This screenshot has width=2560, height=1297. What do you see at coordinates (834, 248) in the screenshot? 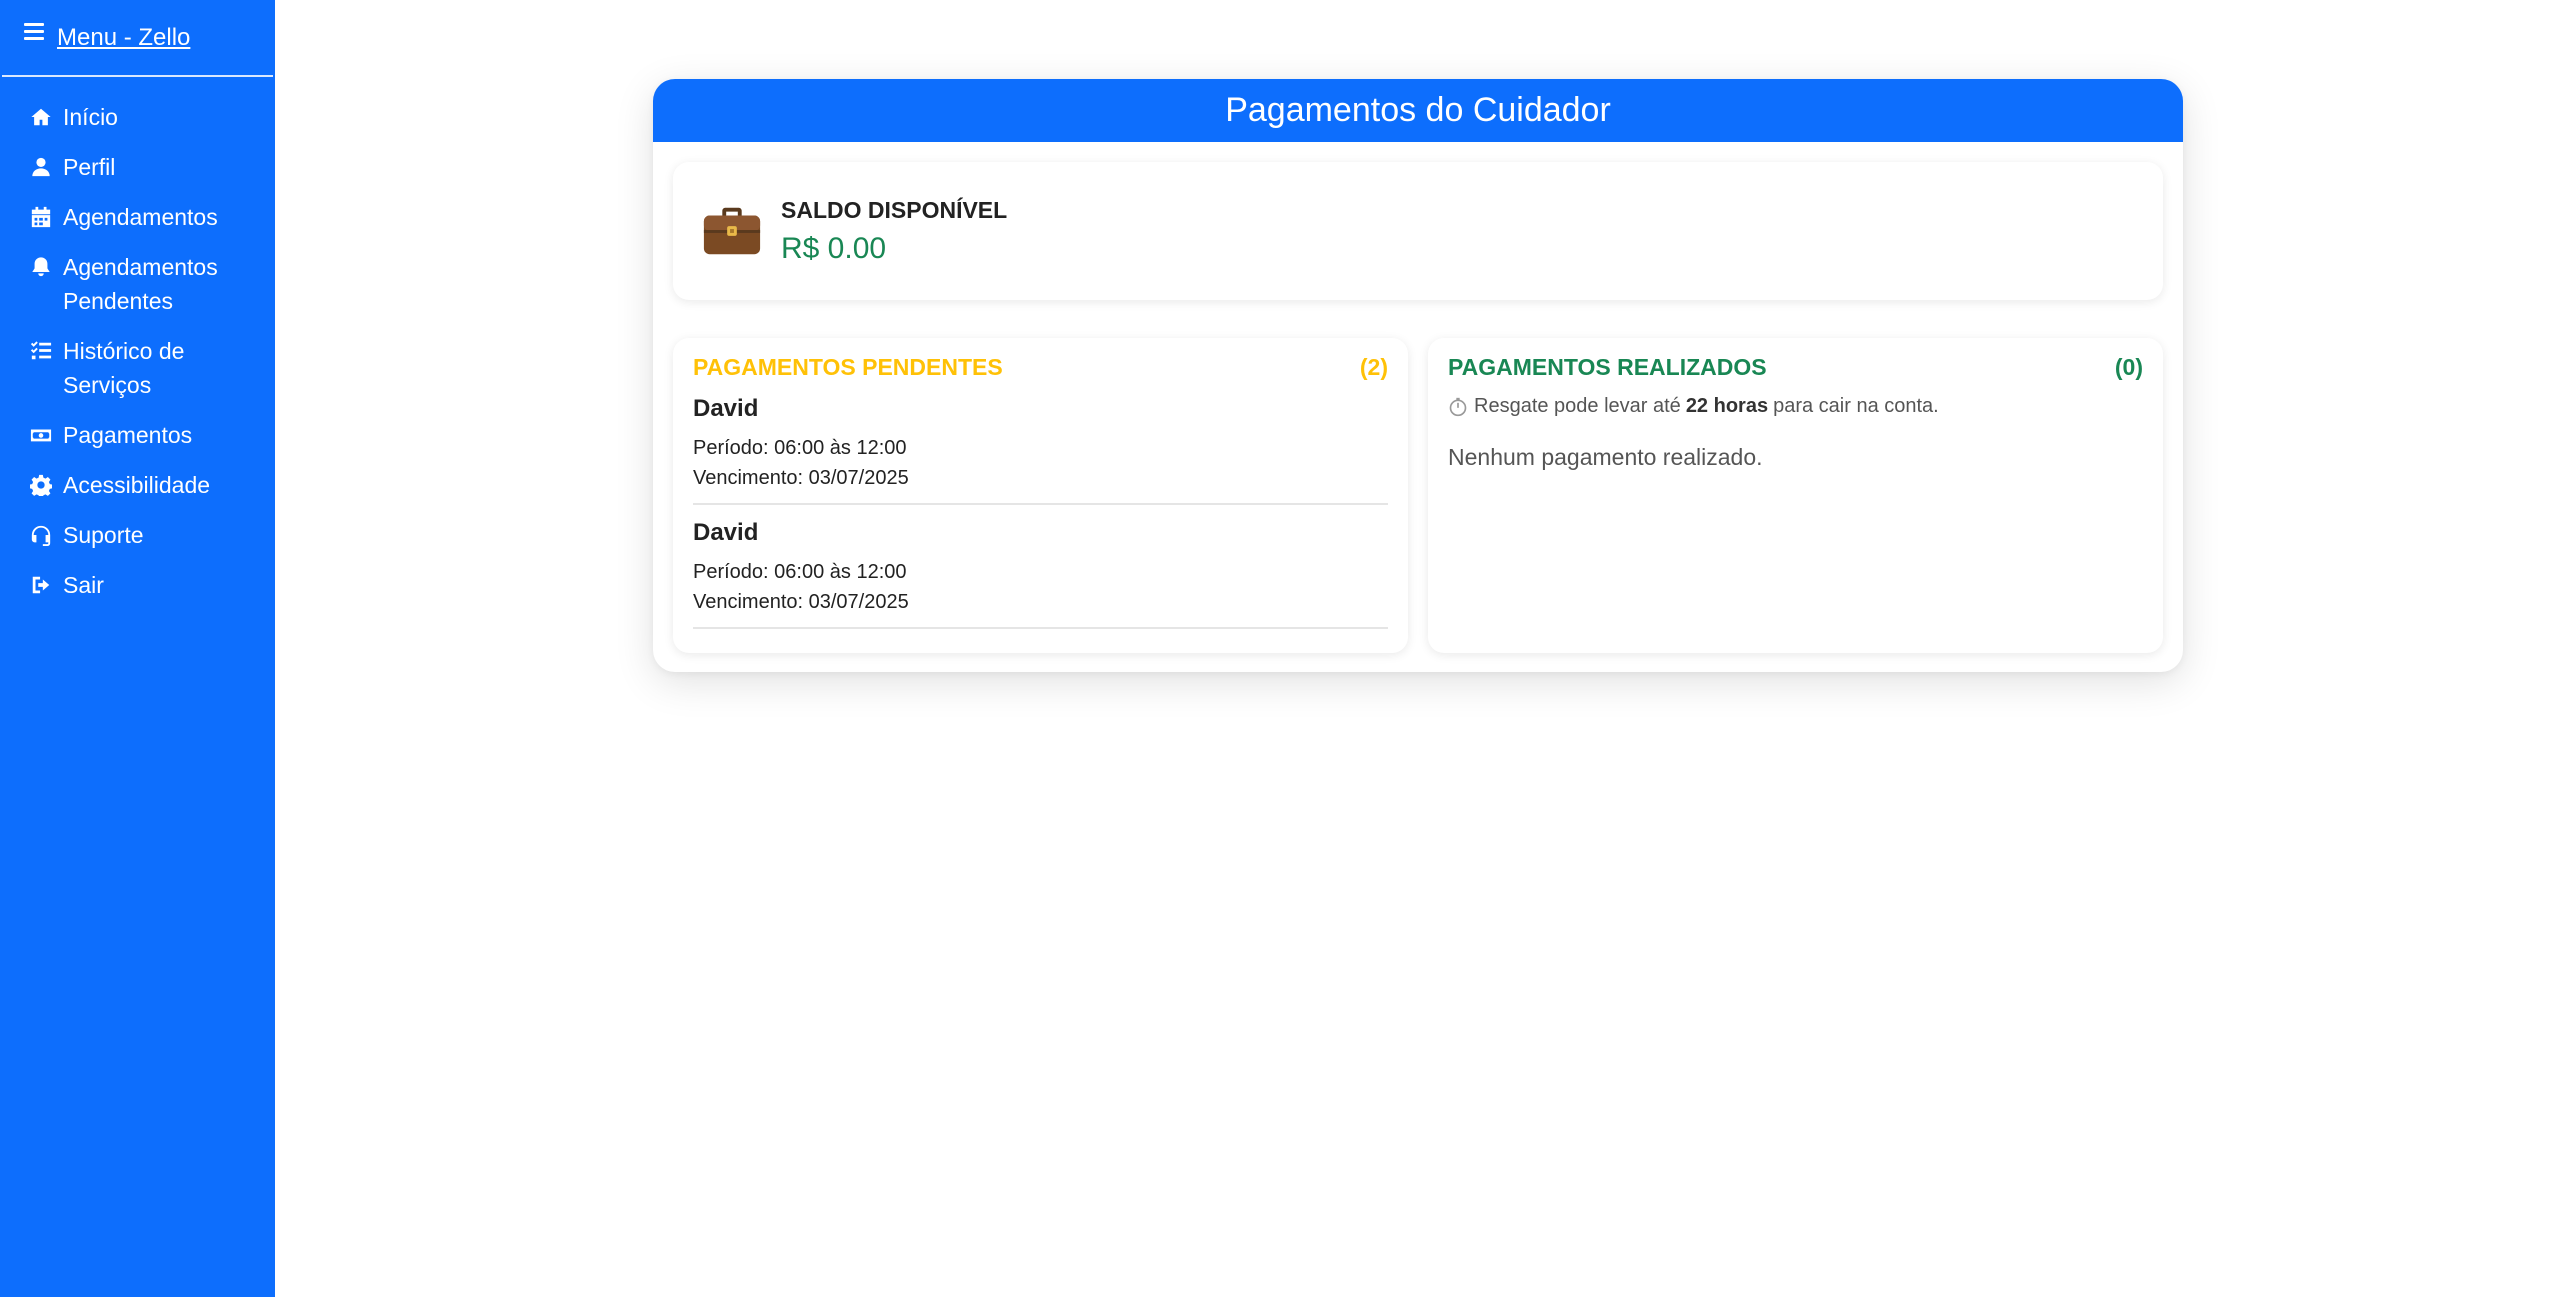
I see `balance-value: R$ 0.00` at bounding box center [834, 248].